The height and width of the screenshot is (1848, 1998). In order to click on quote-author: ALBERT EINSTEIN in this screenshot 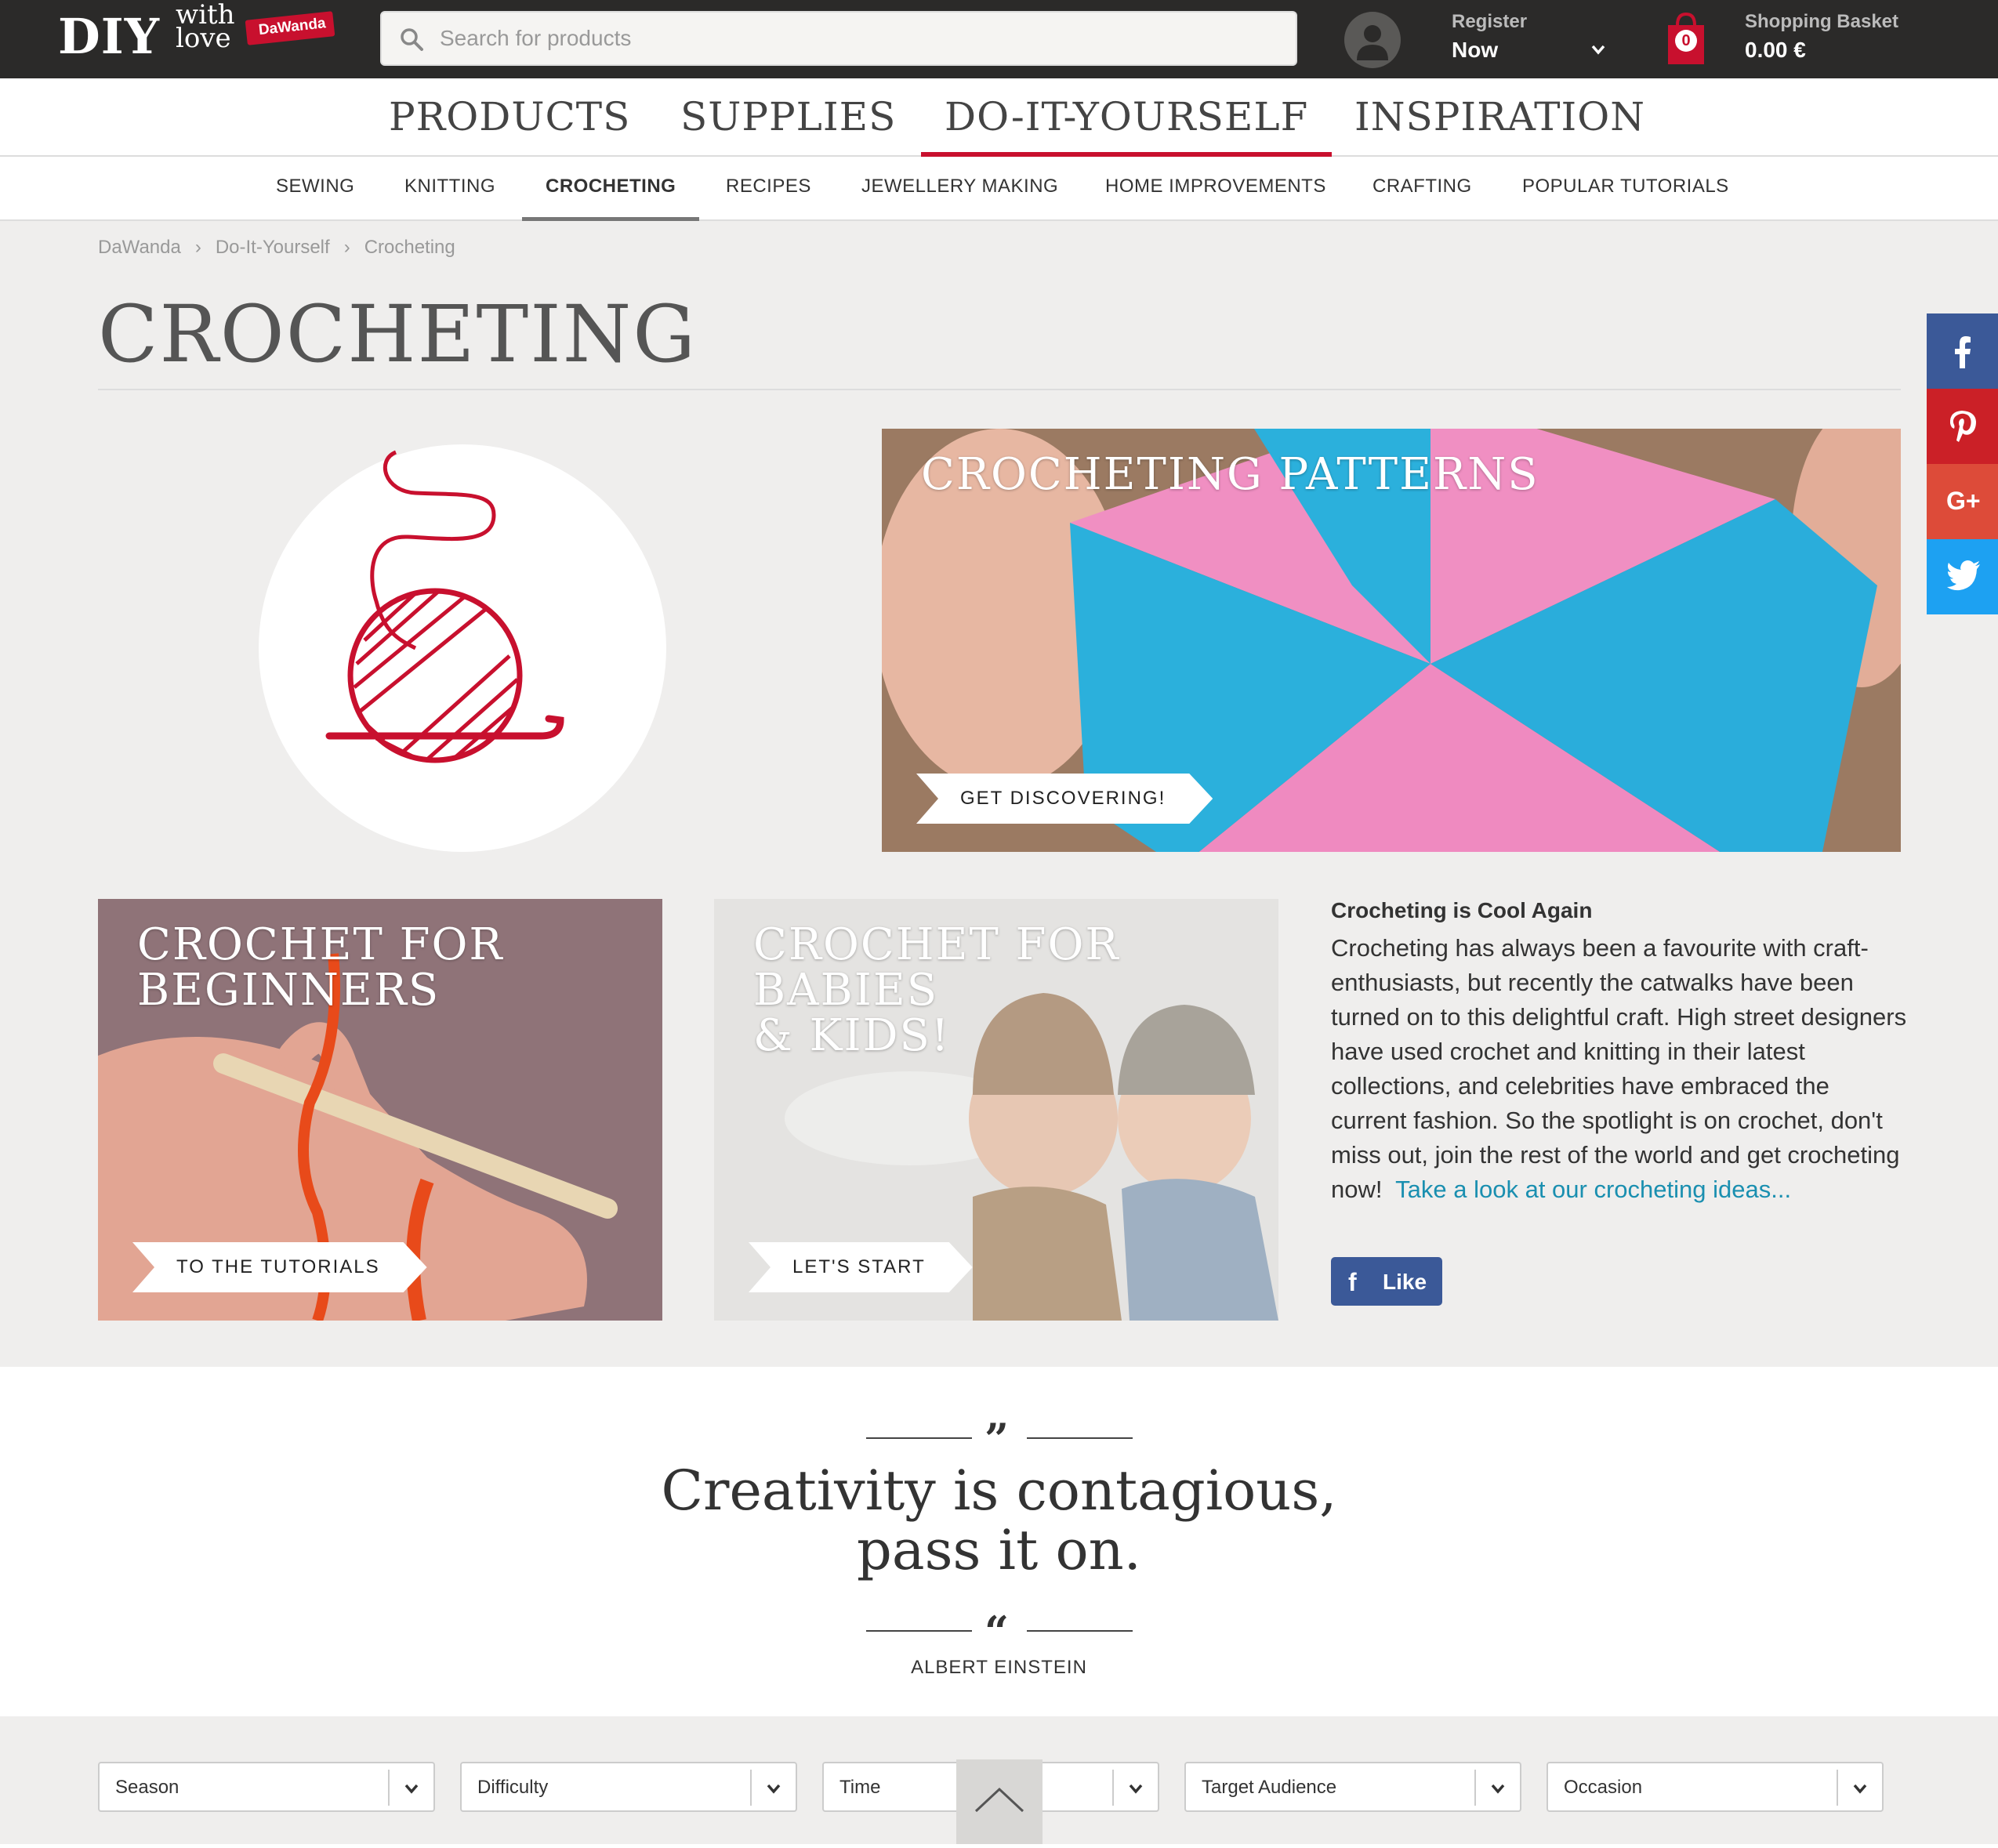, I will do `click(999, 1667)`.